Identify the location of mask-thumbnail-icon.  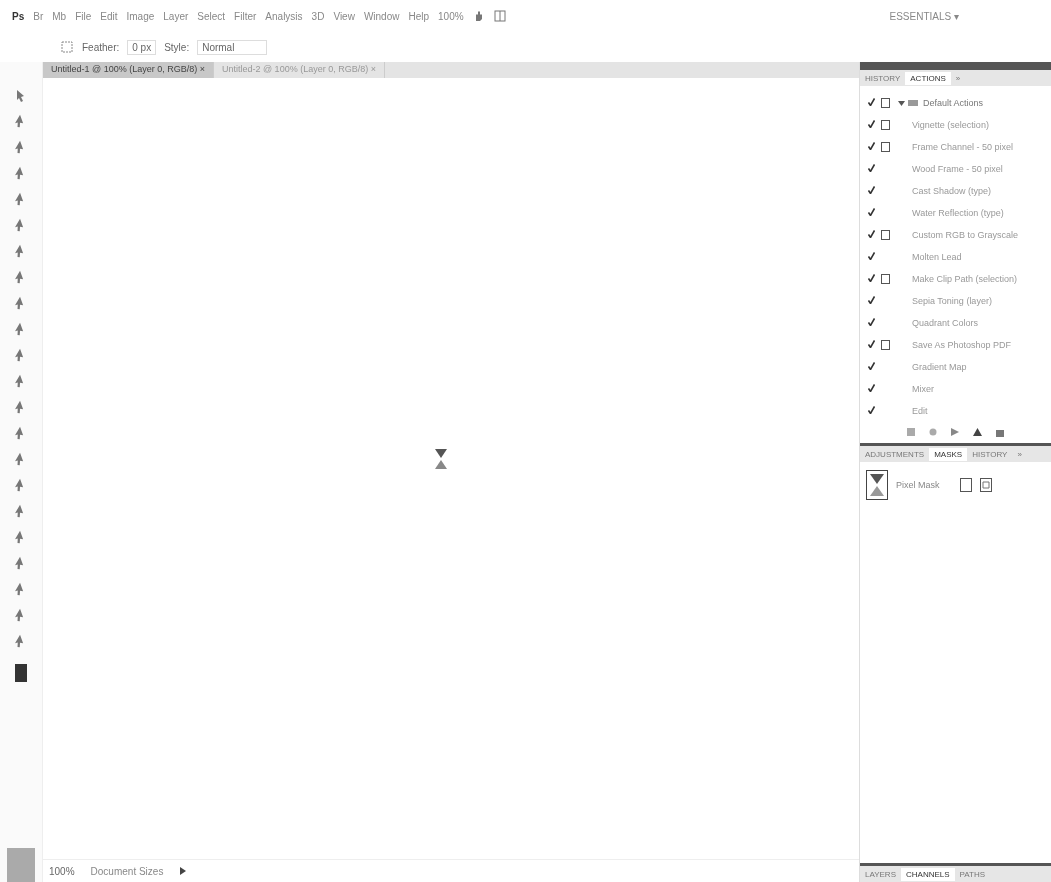
(877, 485).